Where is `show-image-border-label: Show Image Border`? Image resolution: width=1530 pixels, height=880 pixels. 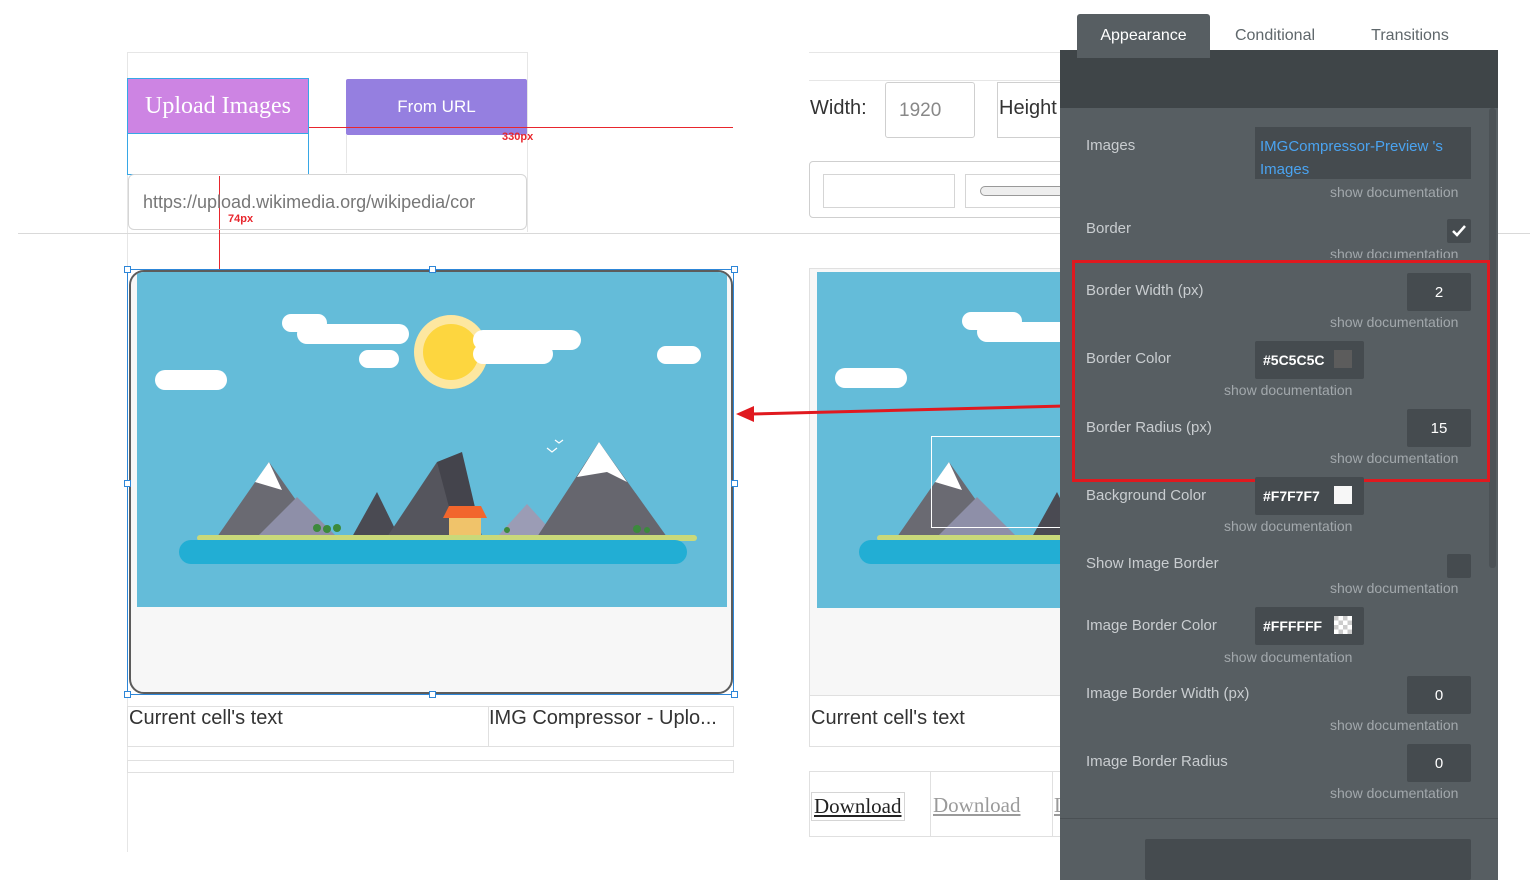
show-image-border-label: Show Image Border is located at coordinates (1152, 563).